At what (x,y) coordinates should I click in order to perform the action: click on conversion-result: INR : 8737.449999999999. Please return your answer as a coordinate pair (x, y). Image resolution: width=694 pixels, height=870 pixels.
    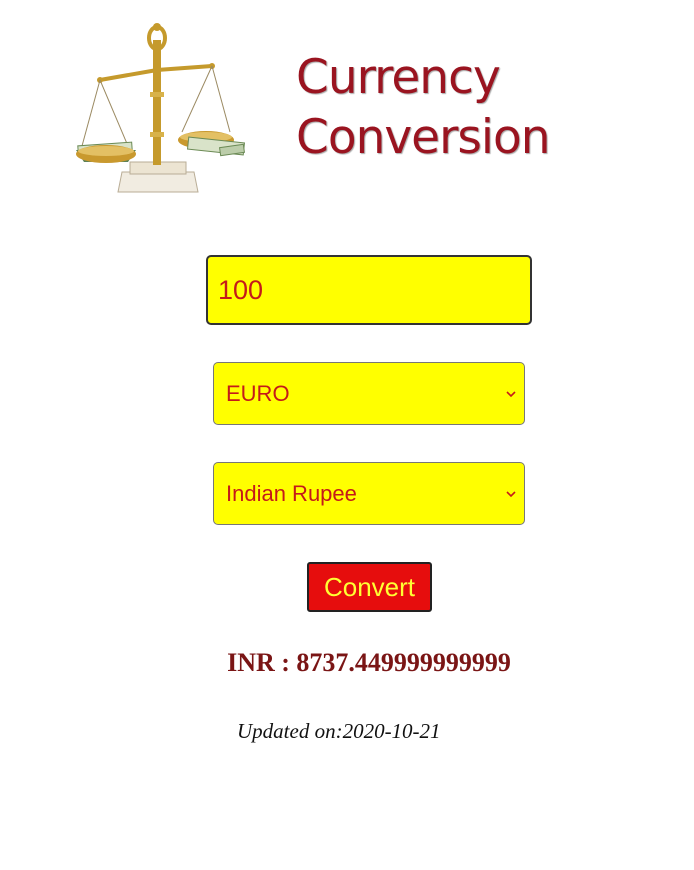
    Looking at the image, I should click on (369, 662).